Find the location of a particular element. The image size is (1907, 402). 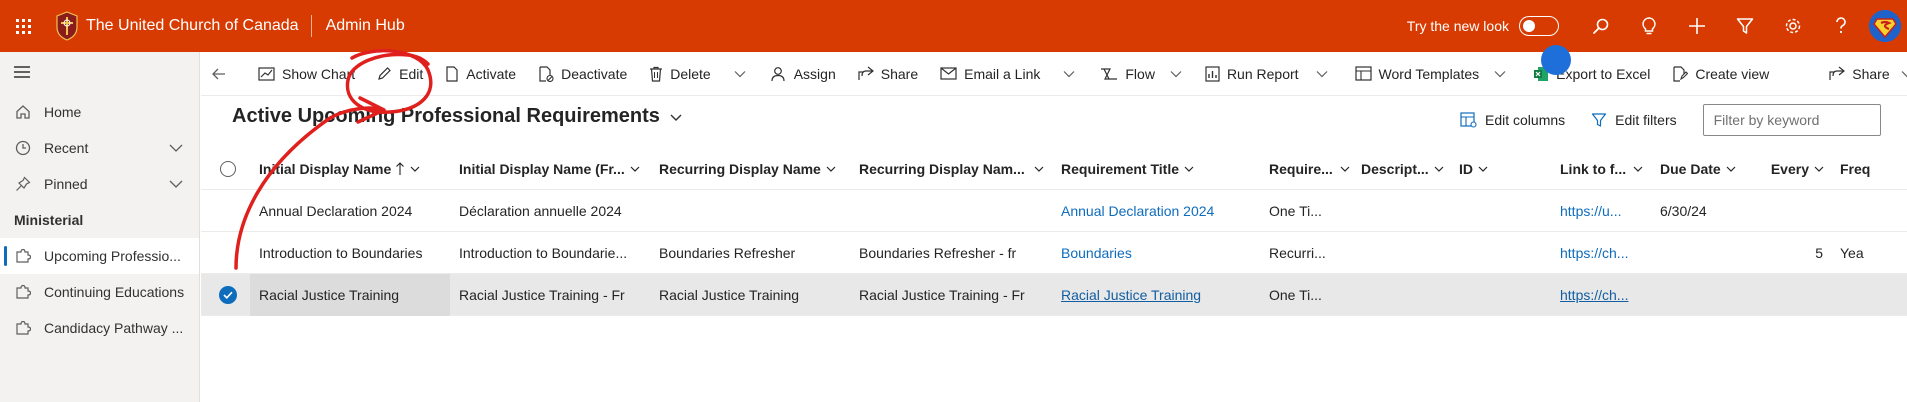

cell-requirement-title-link: Racial Justice Training is located at coordinates (1156, 295).